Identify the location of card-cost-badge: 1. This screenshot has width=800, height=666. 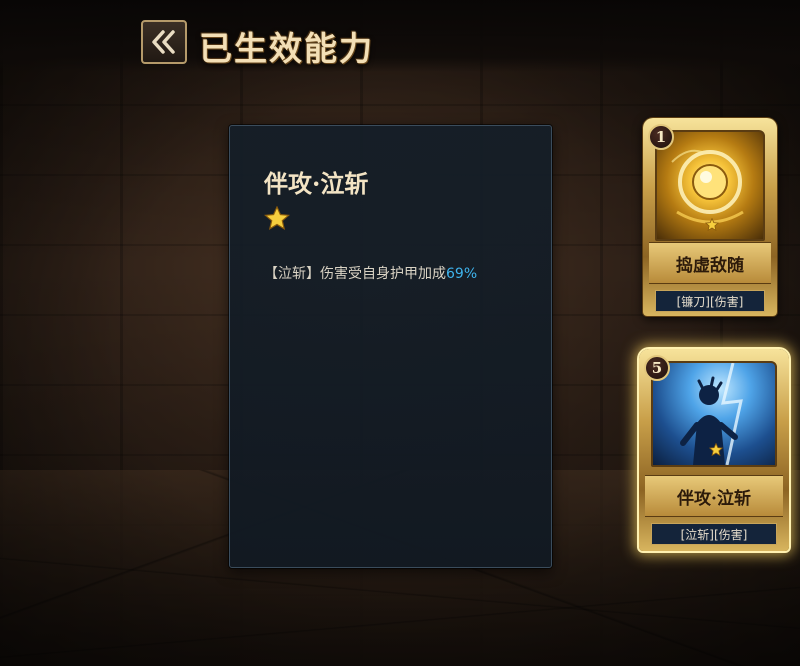
(661, 137).